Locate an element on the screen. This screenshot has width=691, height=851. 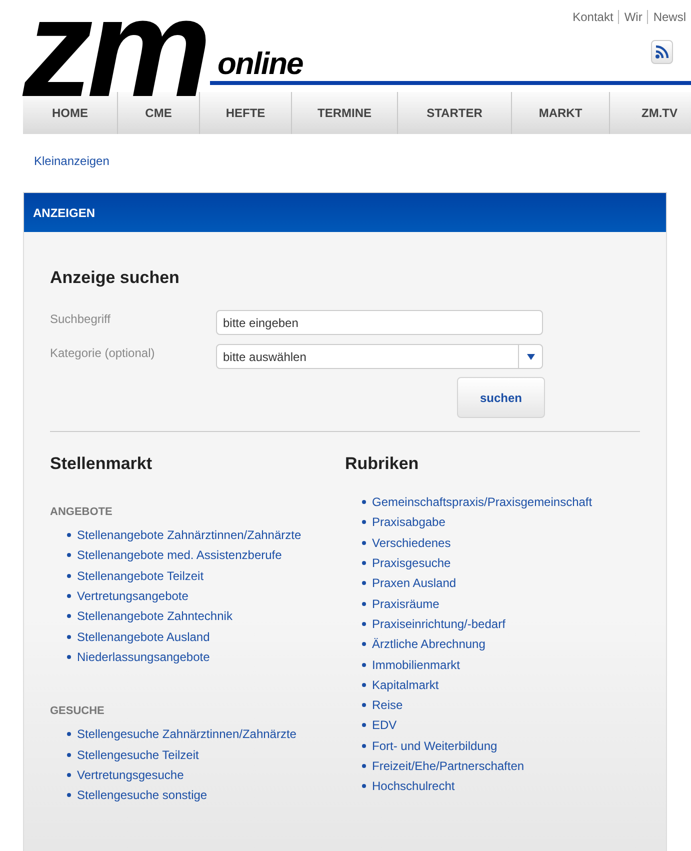
category-link: Vertretungsangebote is located at coordinates (132, 596).